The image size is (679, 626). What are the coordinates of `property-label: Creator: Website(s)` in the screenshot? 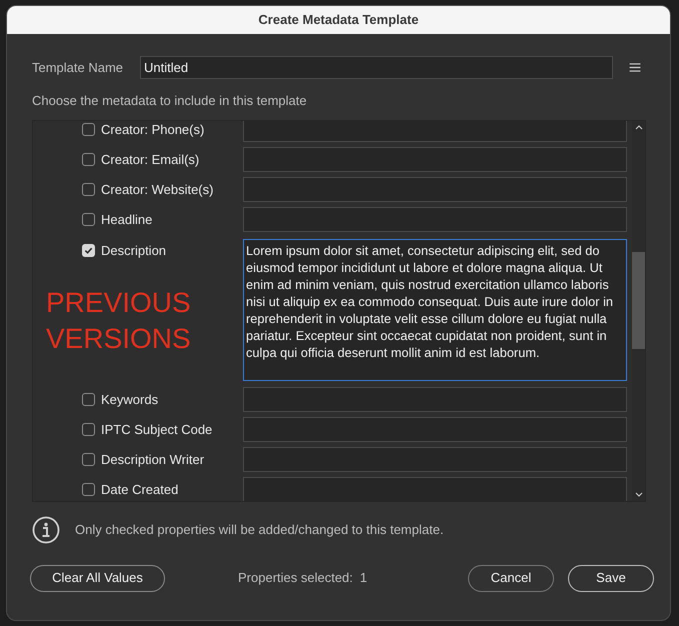 It's located at (157, 189).